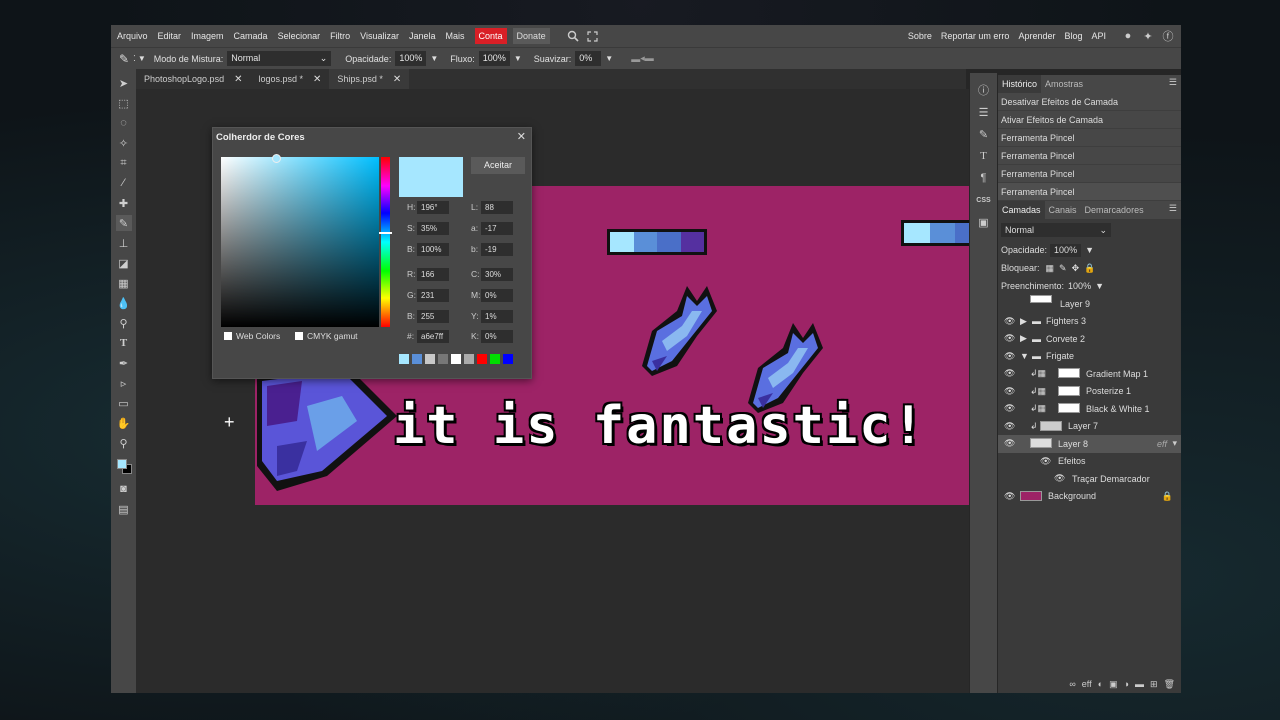 The width and height of the screenshot is (1280, 720). Describe the element at coordinates (920, 36) in the screenshot. I see `menu-sobre: Sobre` at that location.